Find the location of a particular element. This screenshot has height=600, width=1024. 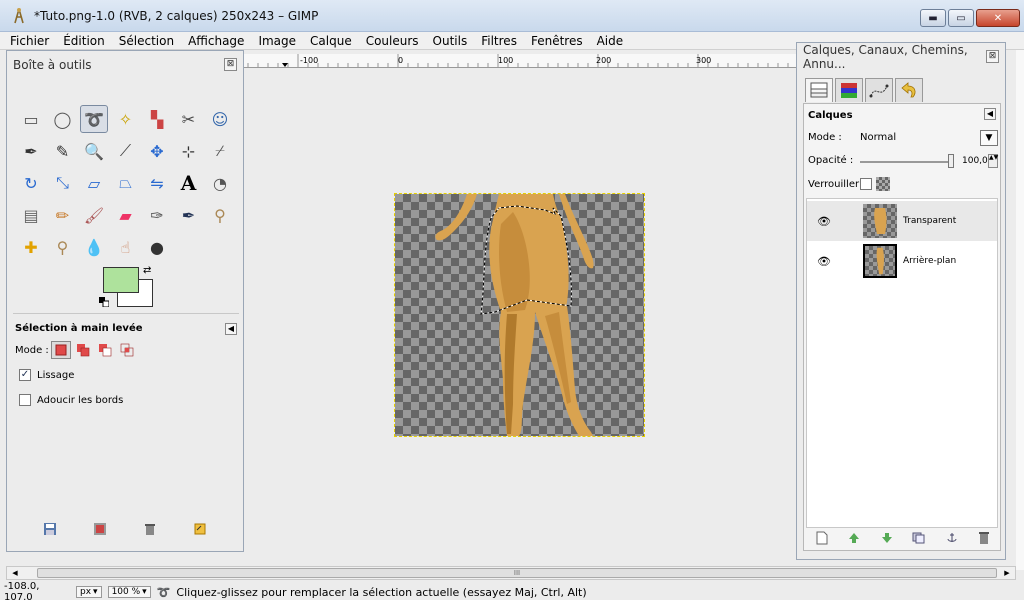

mode-replace-icon is located at coordinates (60, 350).